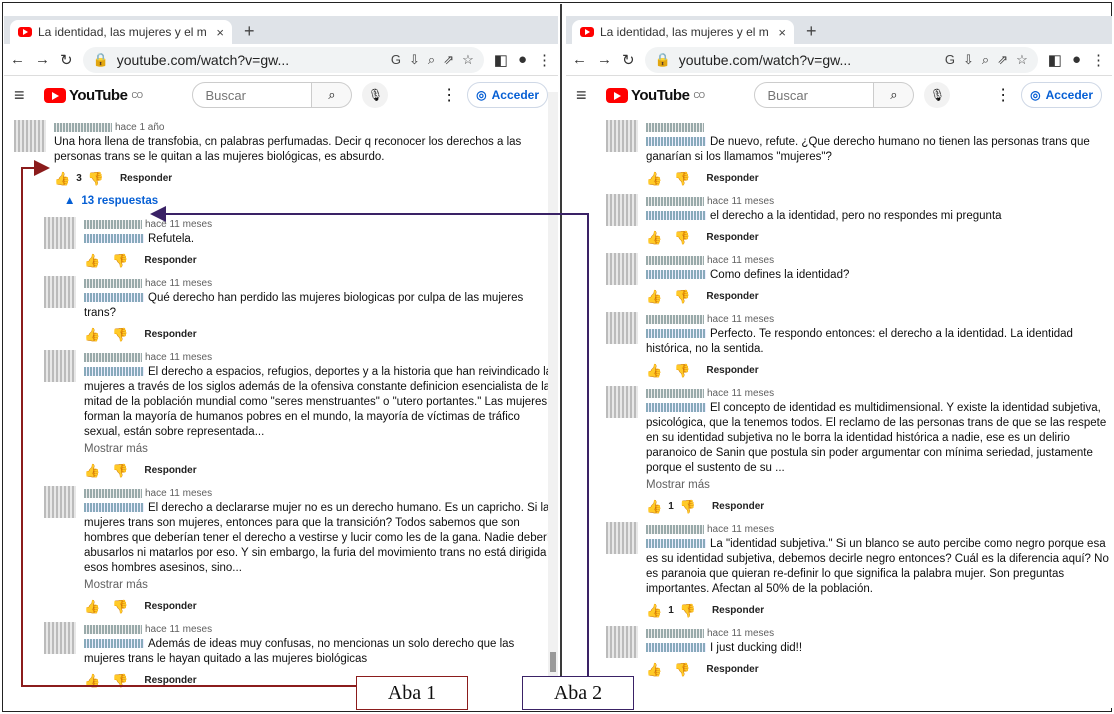 The width and height of the screenshot is (1114, 714). Describe the element at coordinates (252, 95) in the screenshot. I see `search-input` at that location.